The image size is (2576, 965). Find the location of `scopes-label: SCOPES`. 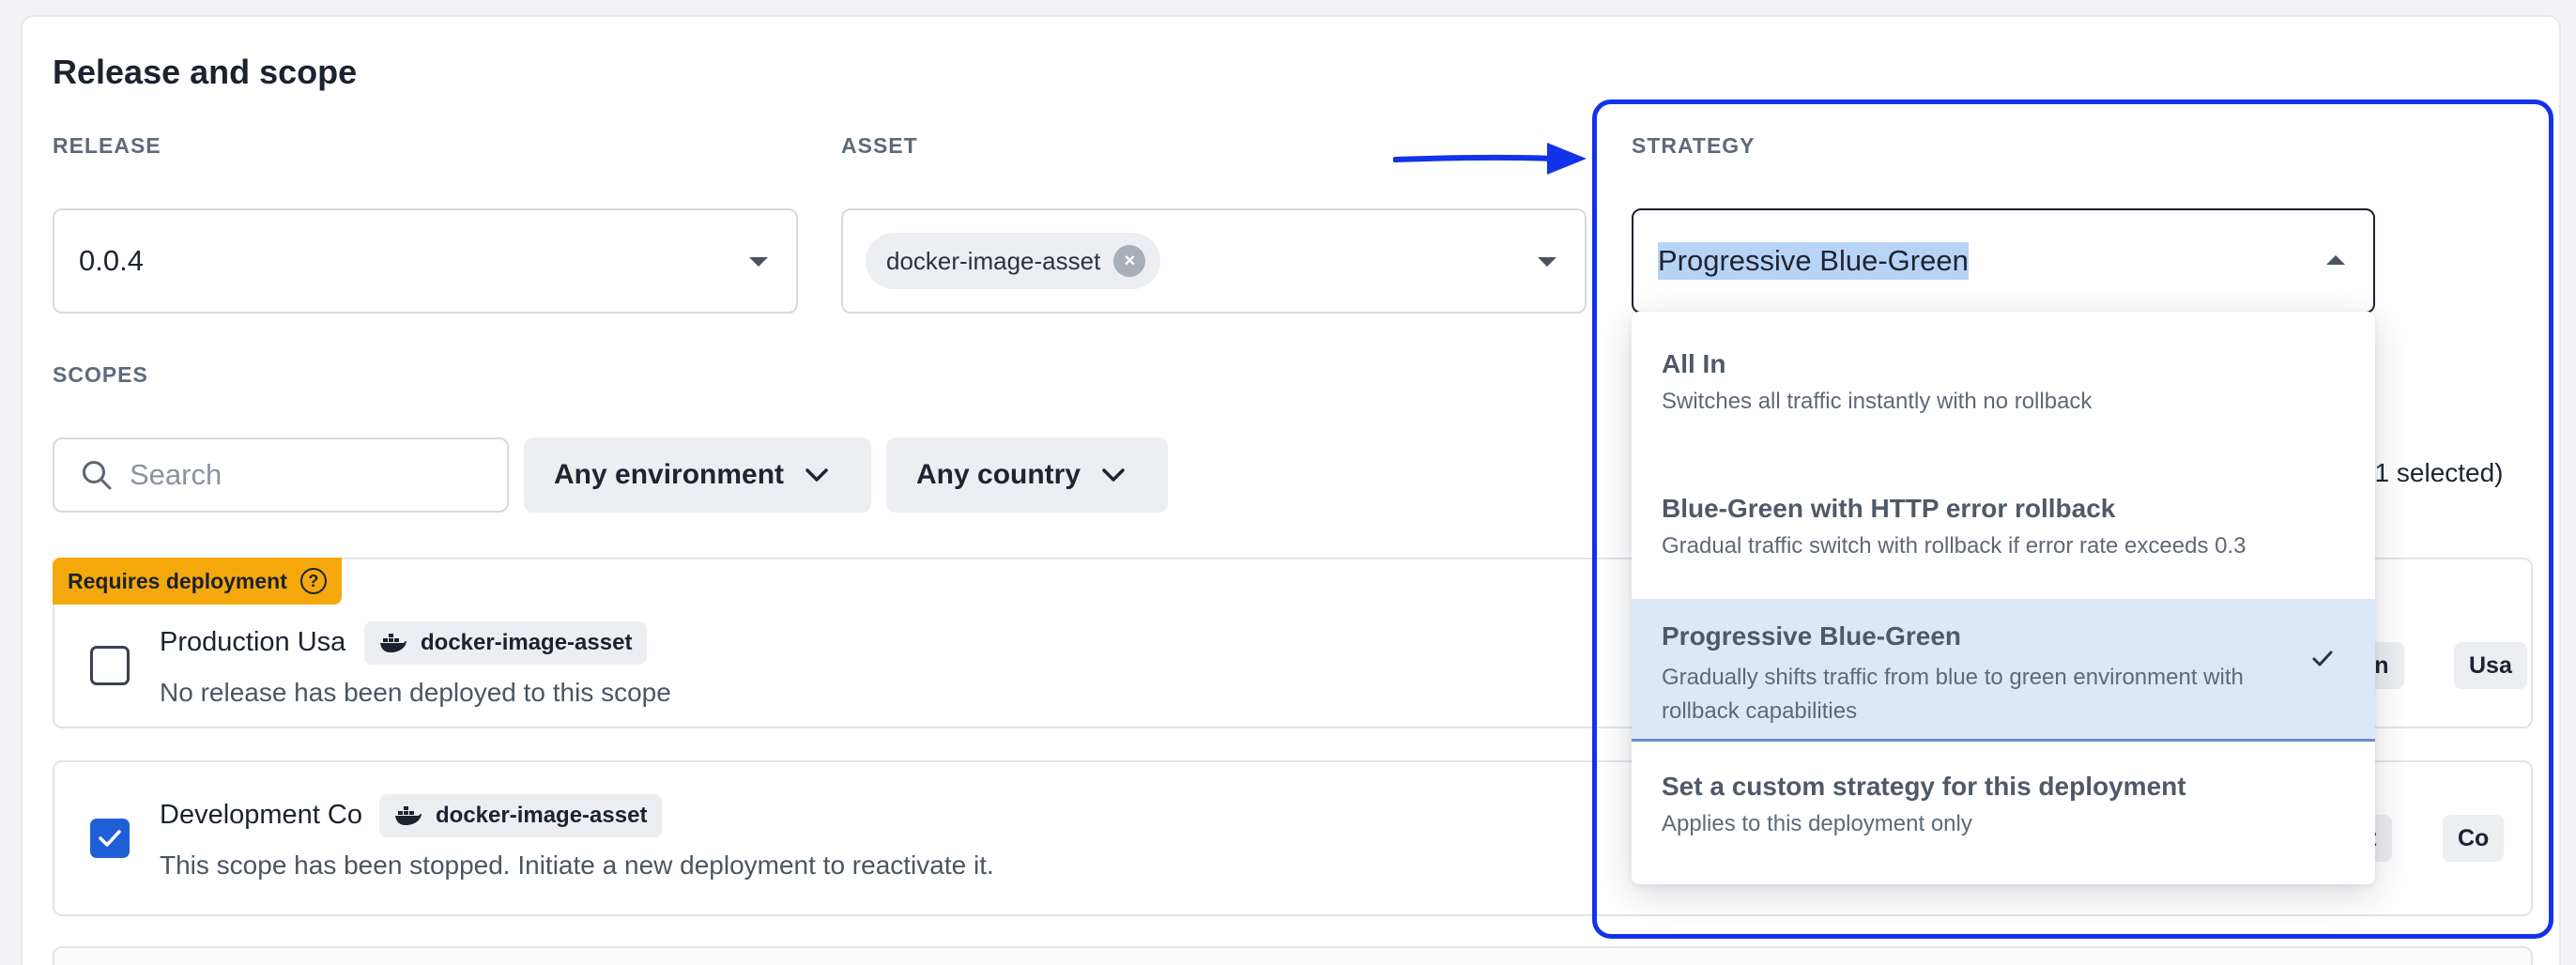

scopes-label: SCOPES is located at coordinates (101, 374).